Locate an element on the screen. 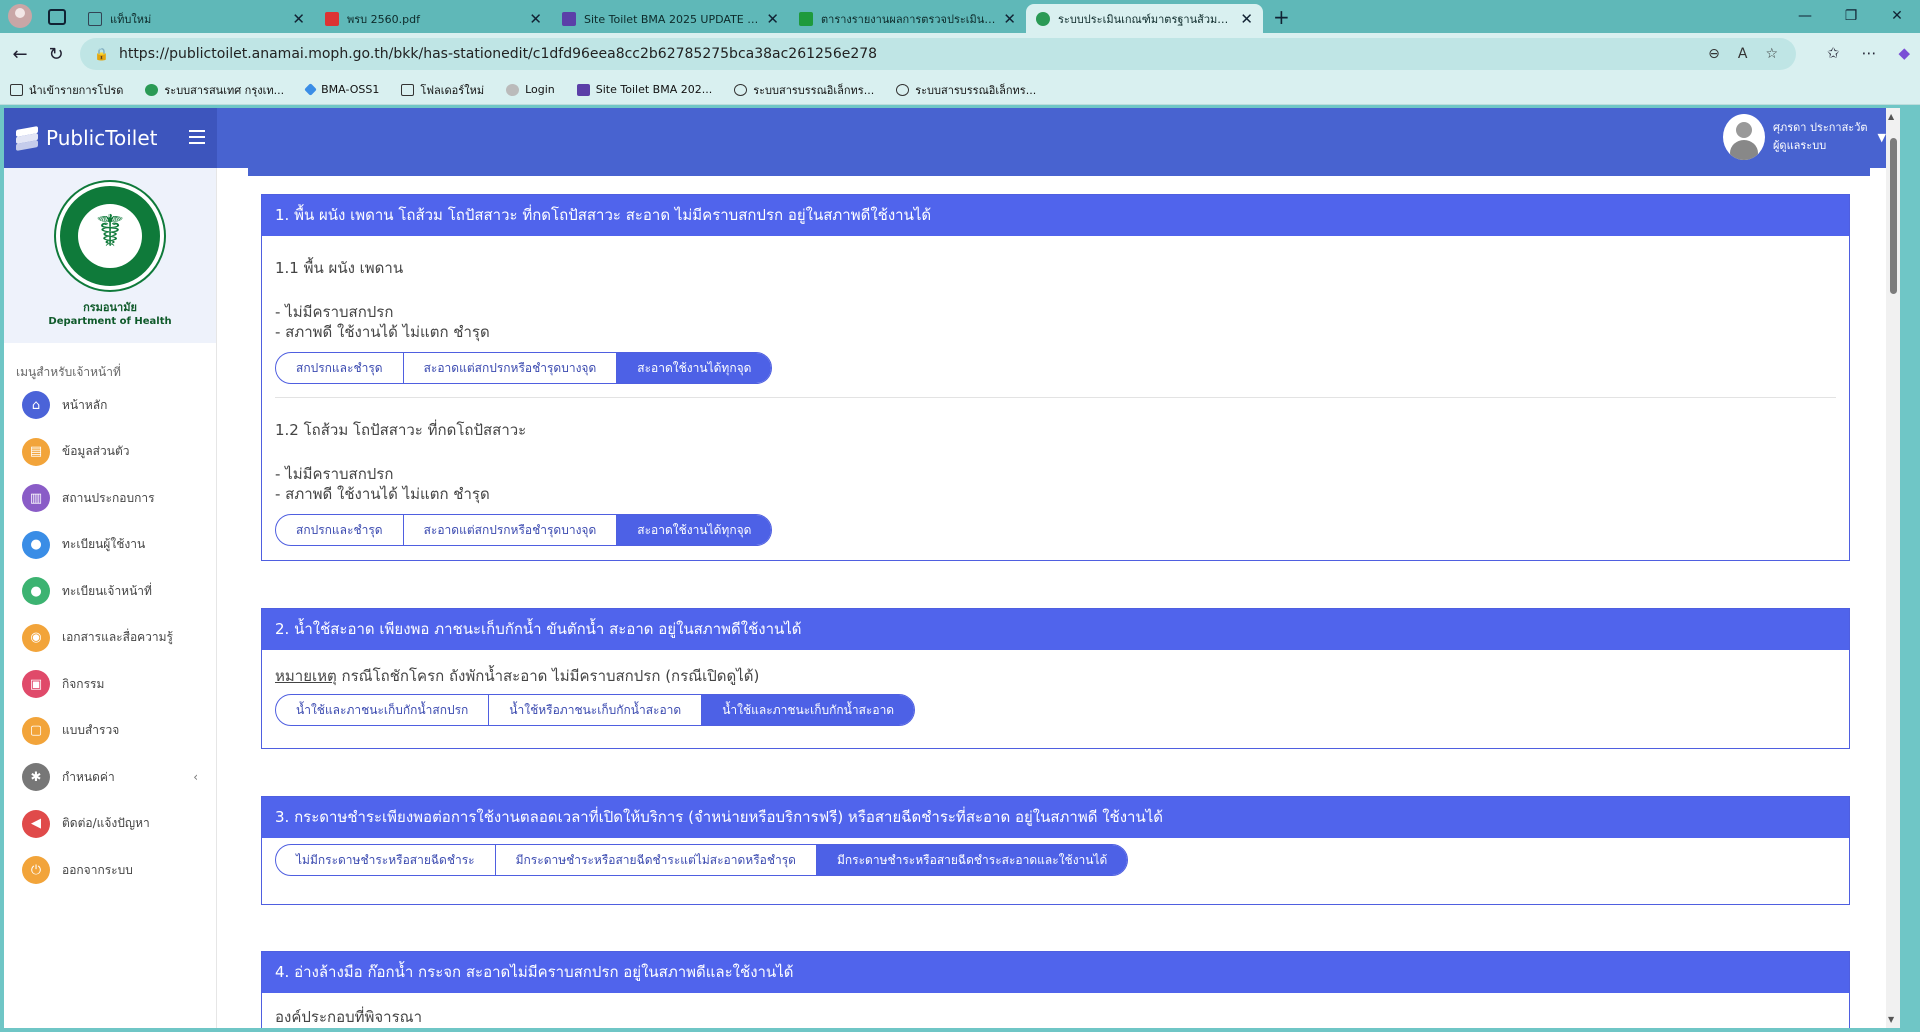  sidebar-item-8: ✱ กำหนดค่า ‹ is located at coordinates (110, 777).